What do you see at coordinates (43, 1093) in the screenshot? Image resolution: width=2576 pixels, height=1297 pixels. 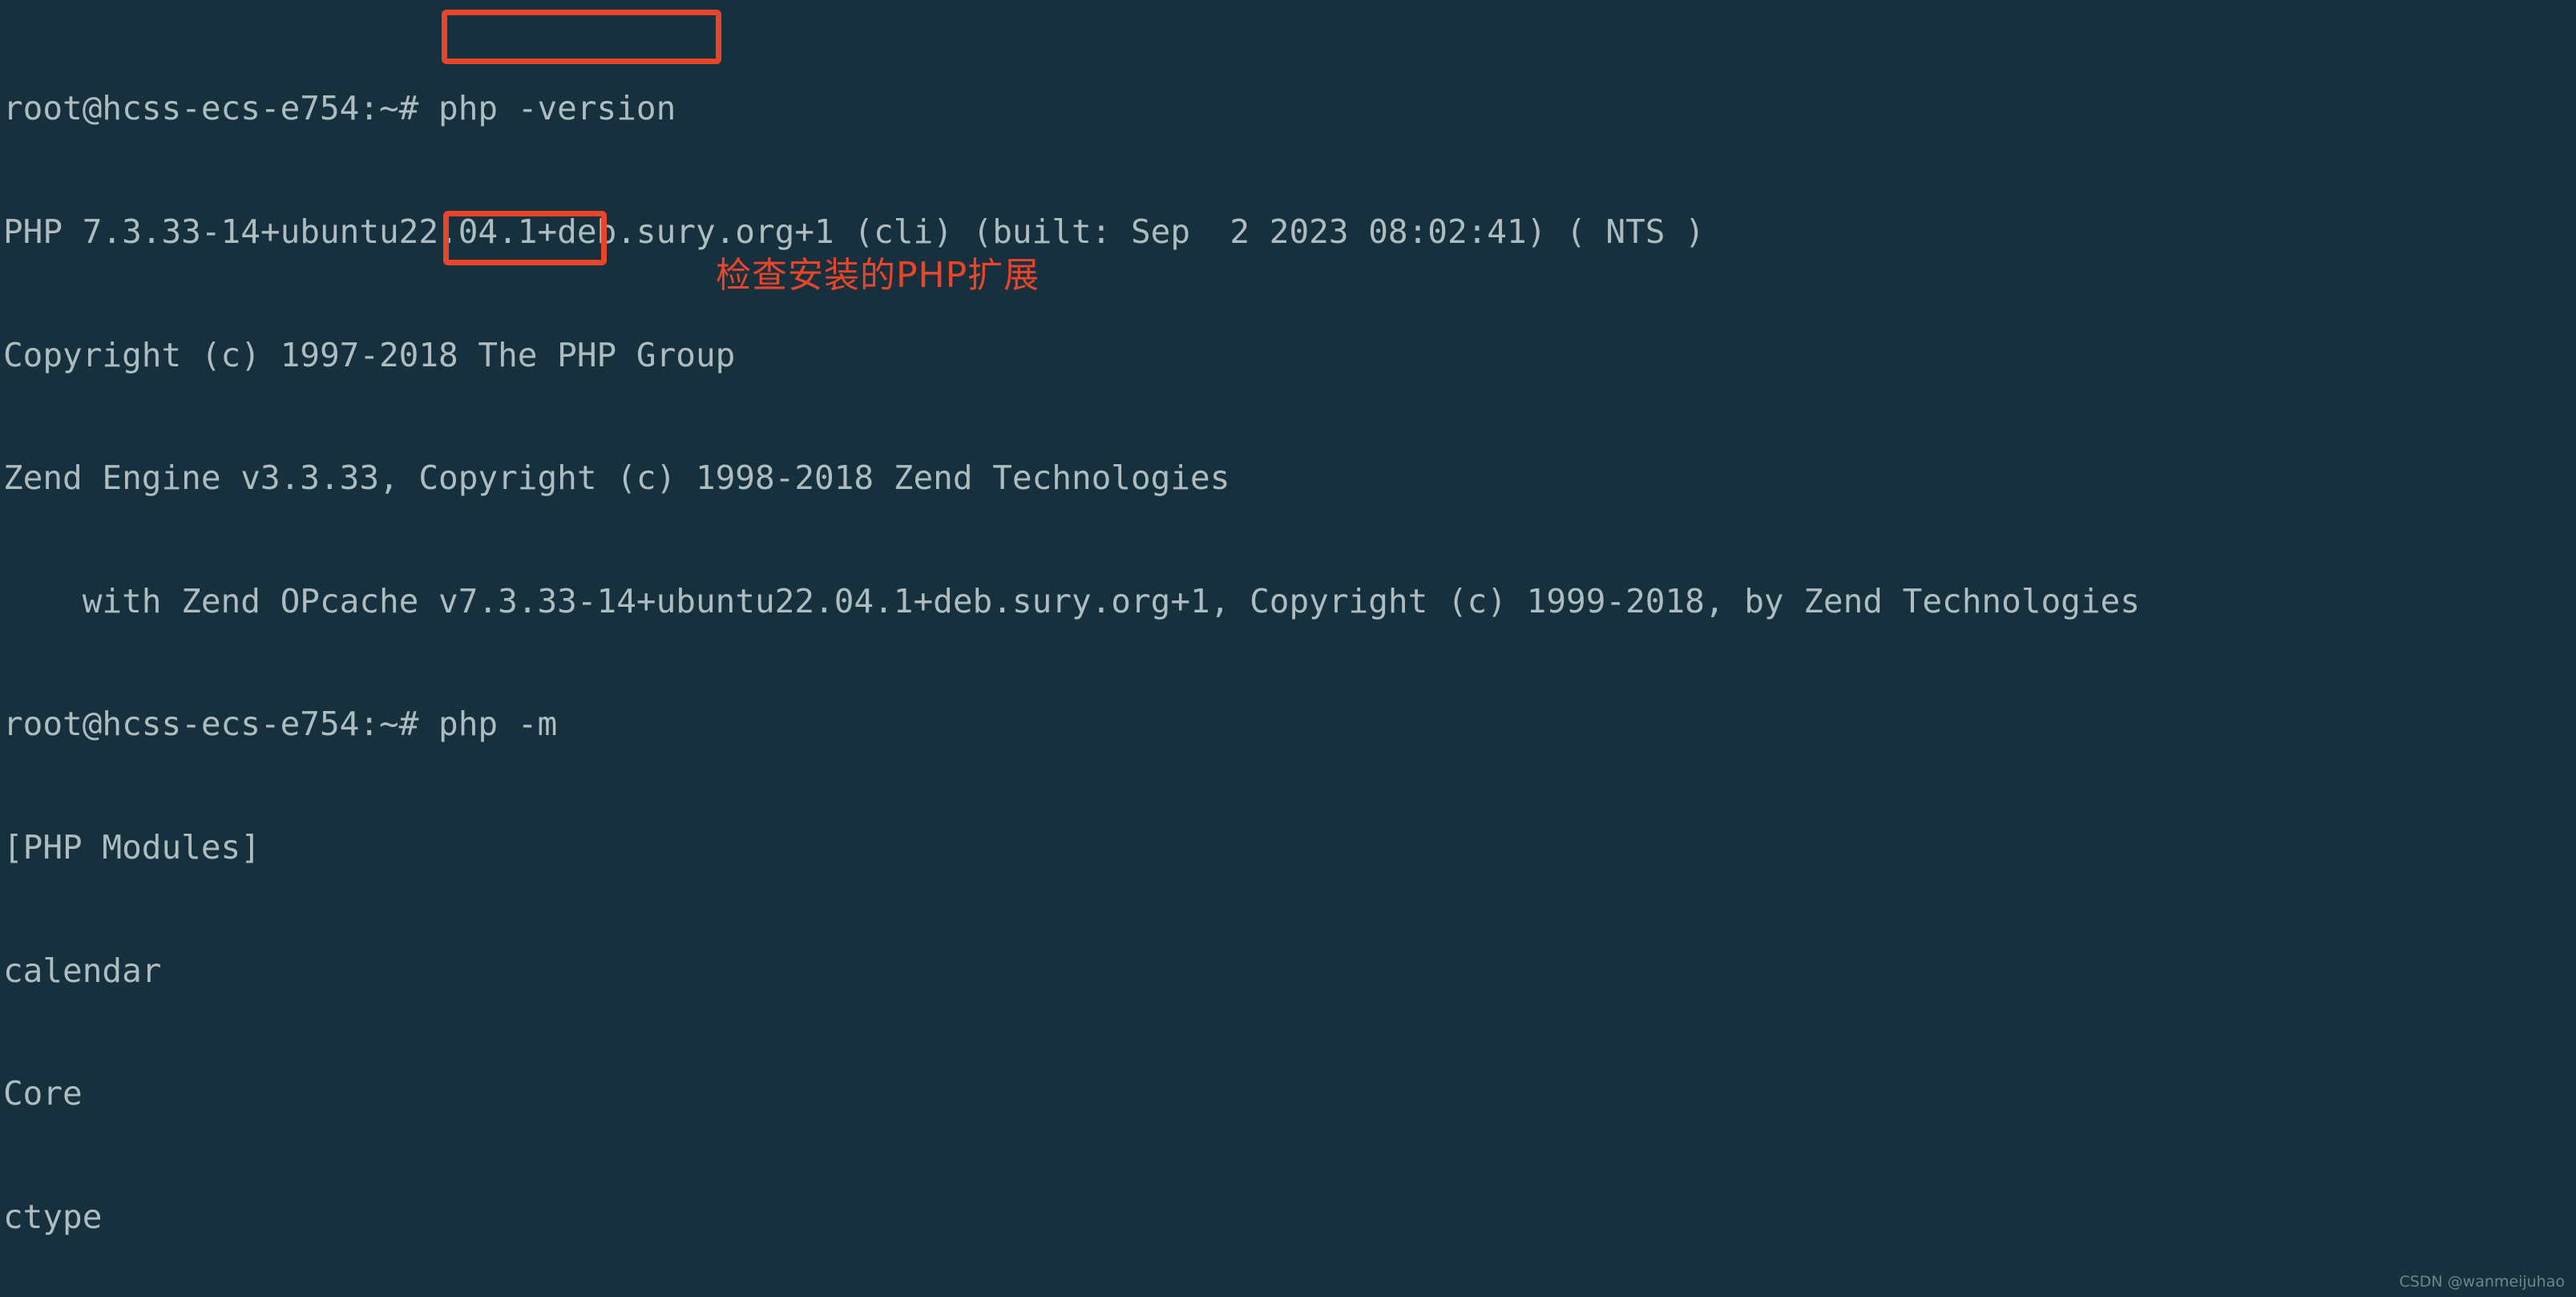 I see `terminal-line: Core` at bounding box center [43, 1093].